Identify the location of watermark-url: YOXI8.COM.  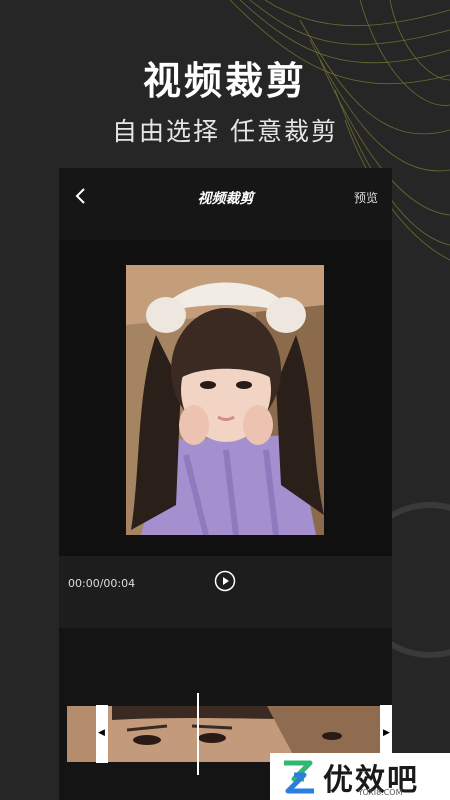
(380, 792).